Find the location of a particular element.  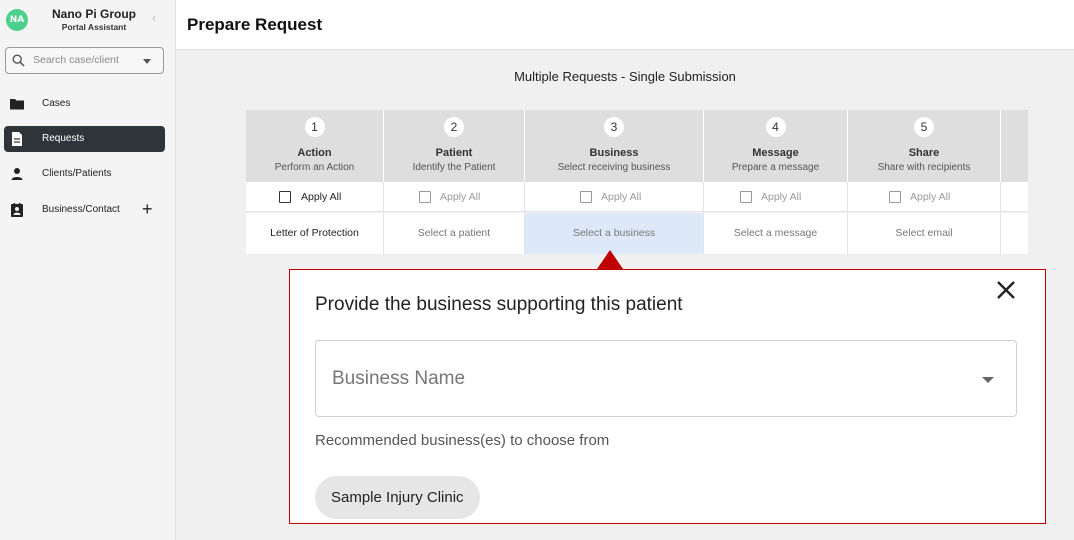

apply-all-message: Apply All is located at coordinates (776, 197).